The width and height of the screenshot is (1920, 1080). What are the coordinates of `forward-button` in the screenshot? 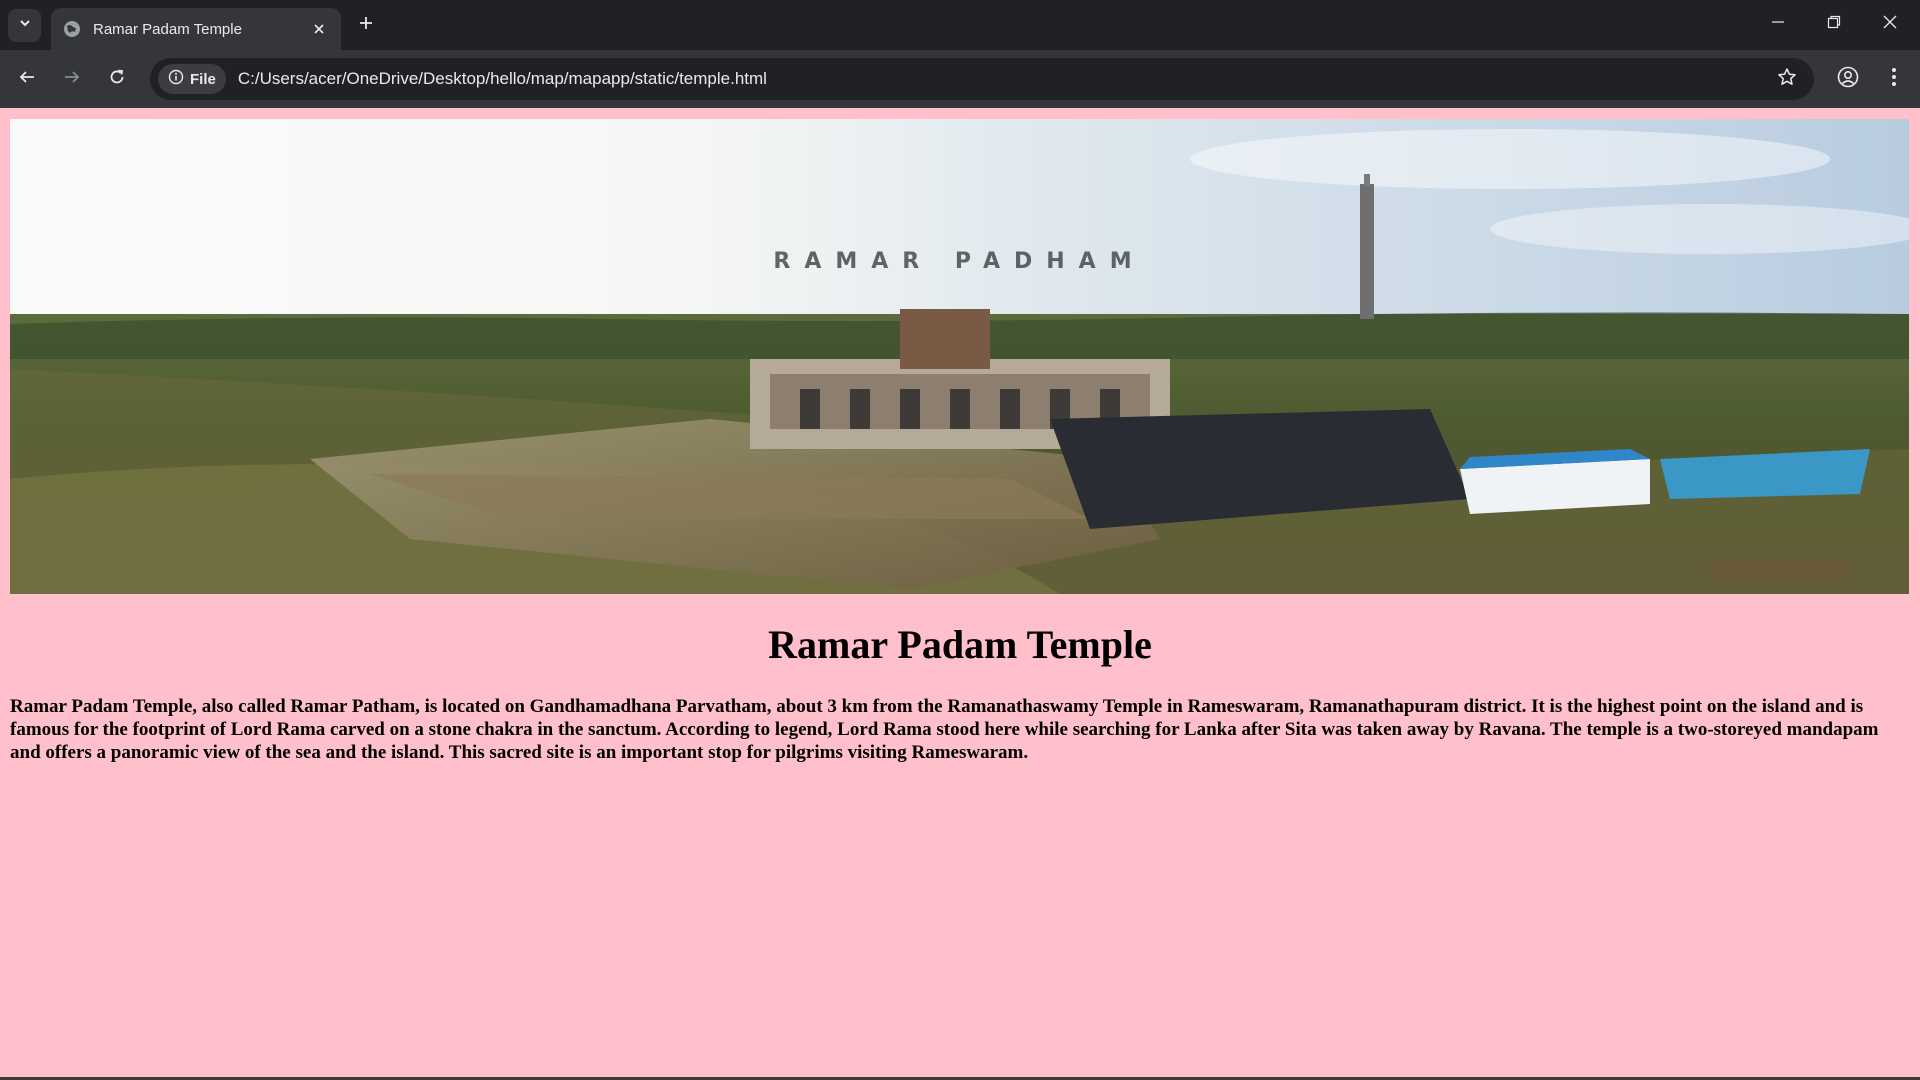 It's located at (72, 79).